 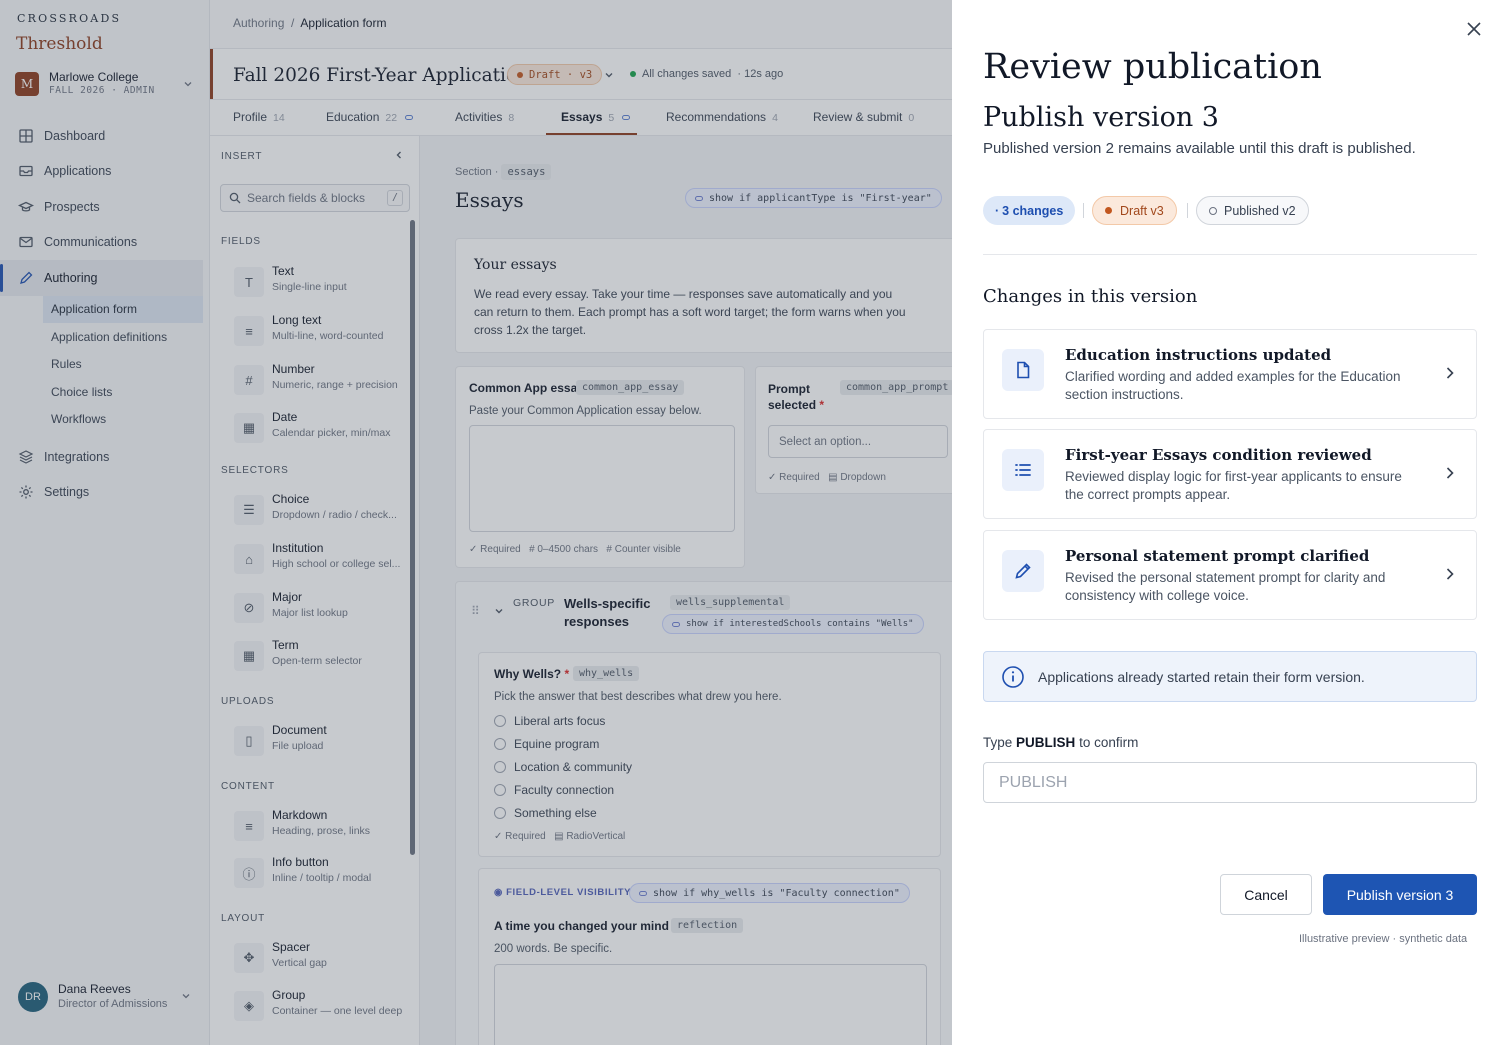 What do you see at coordinates (1217, 556) in the screenshot?
I see `change-title: Personal statement prompt clarified` at bounding box center [1217, 556].